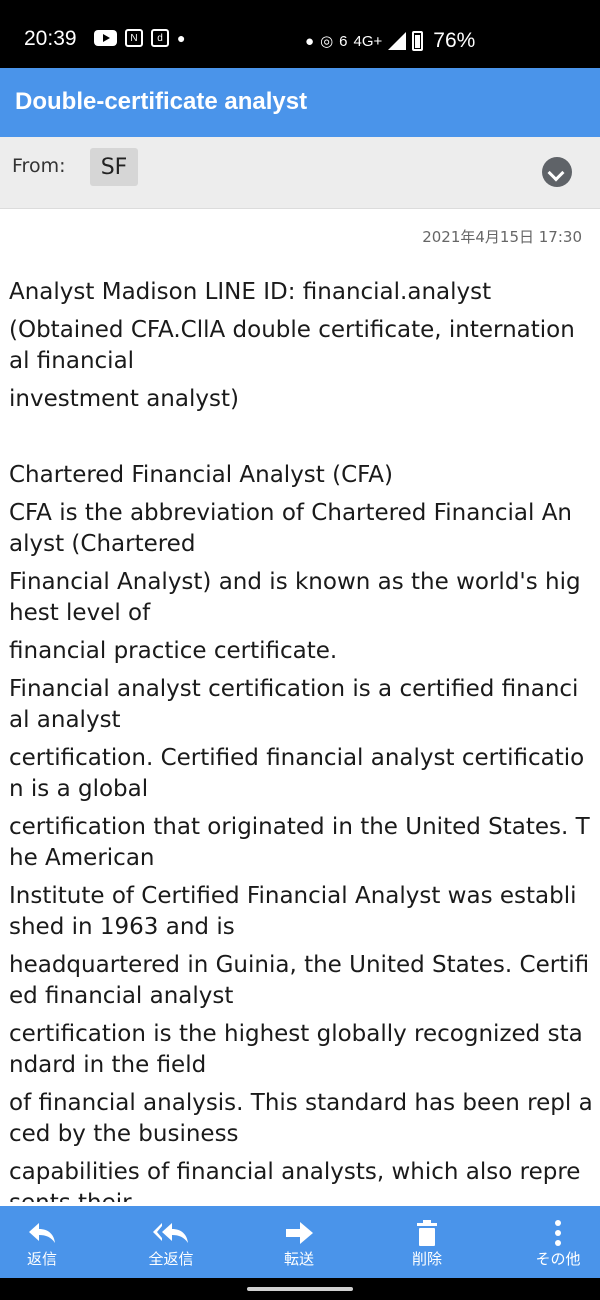 This screenshot has height=1300, width=600. I want to click on system-icons: ● ◎ 6 4G+ 76%, so click(390, 41).